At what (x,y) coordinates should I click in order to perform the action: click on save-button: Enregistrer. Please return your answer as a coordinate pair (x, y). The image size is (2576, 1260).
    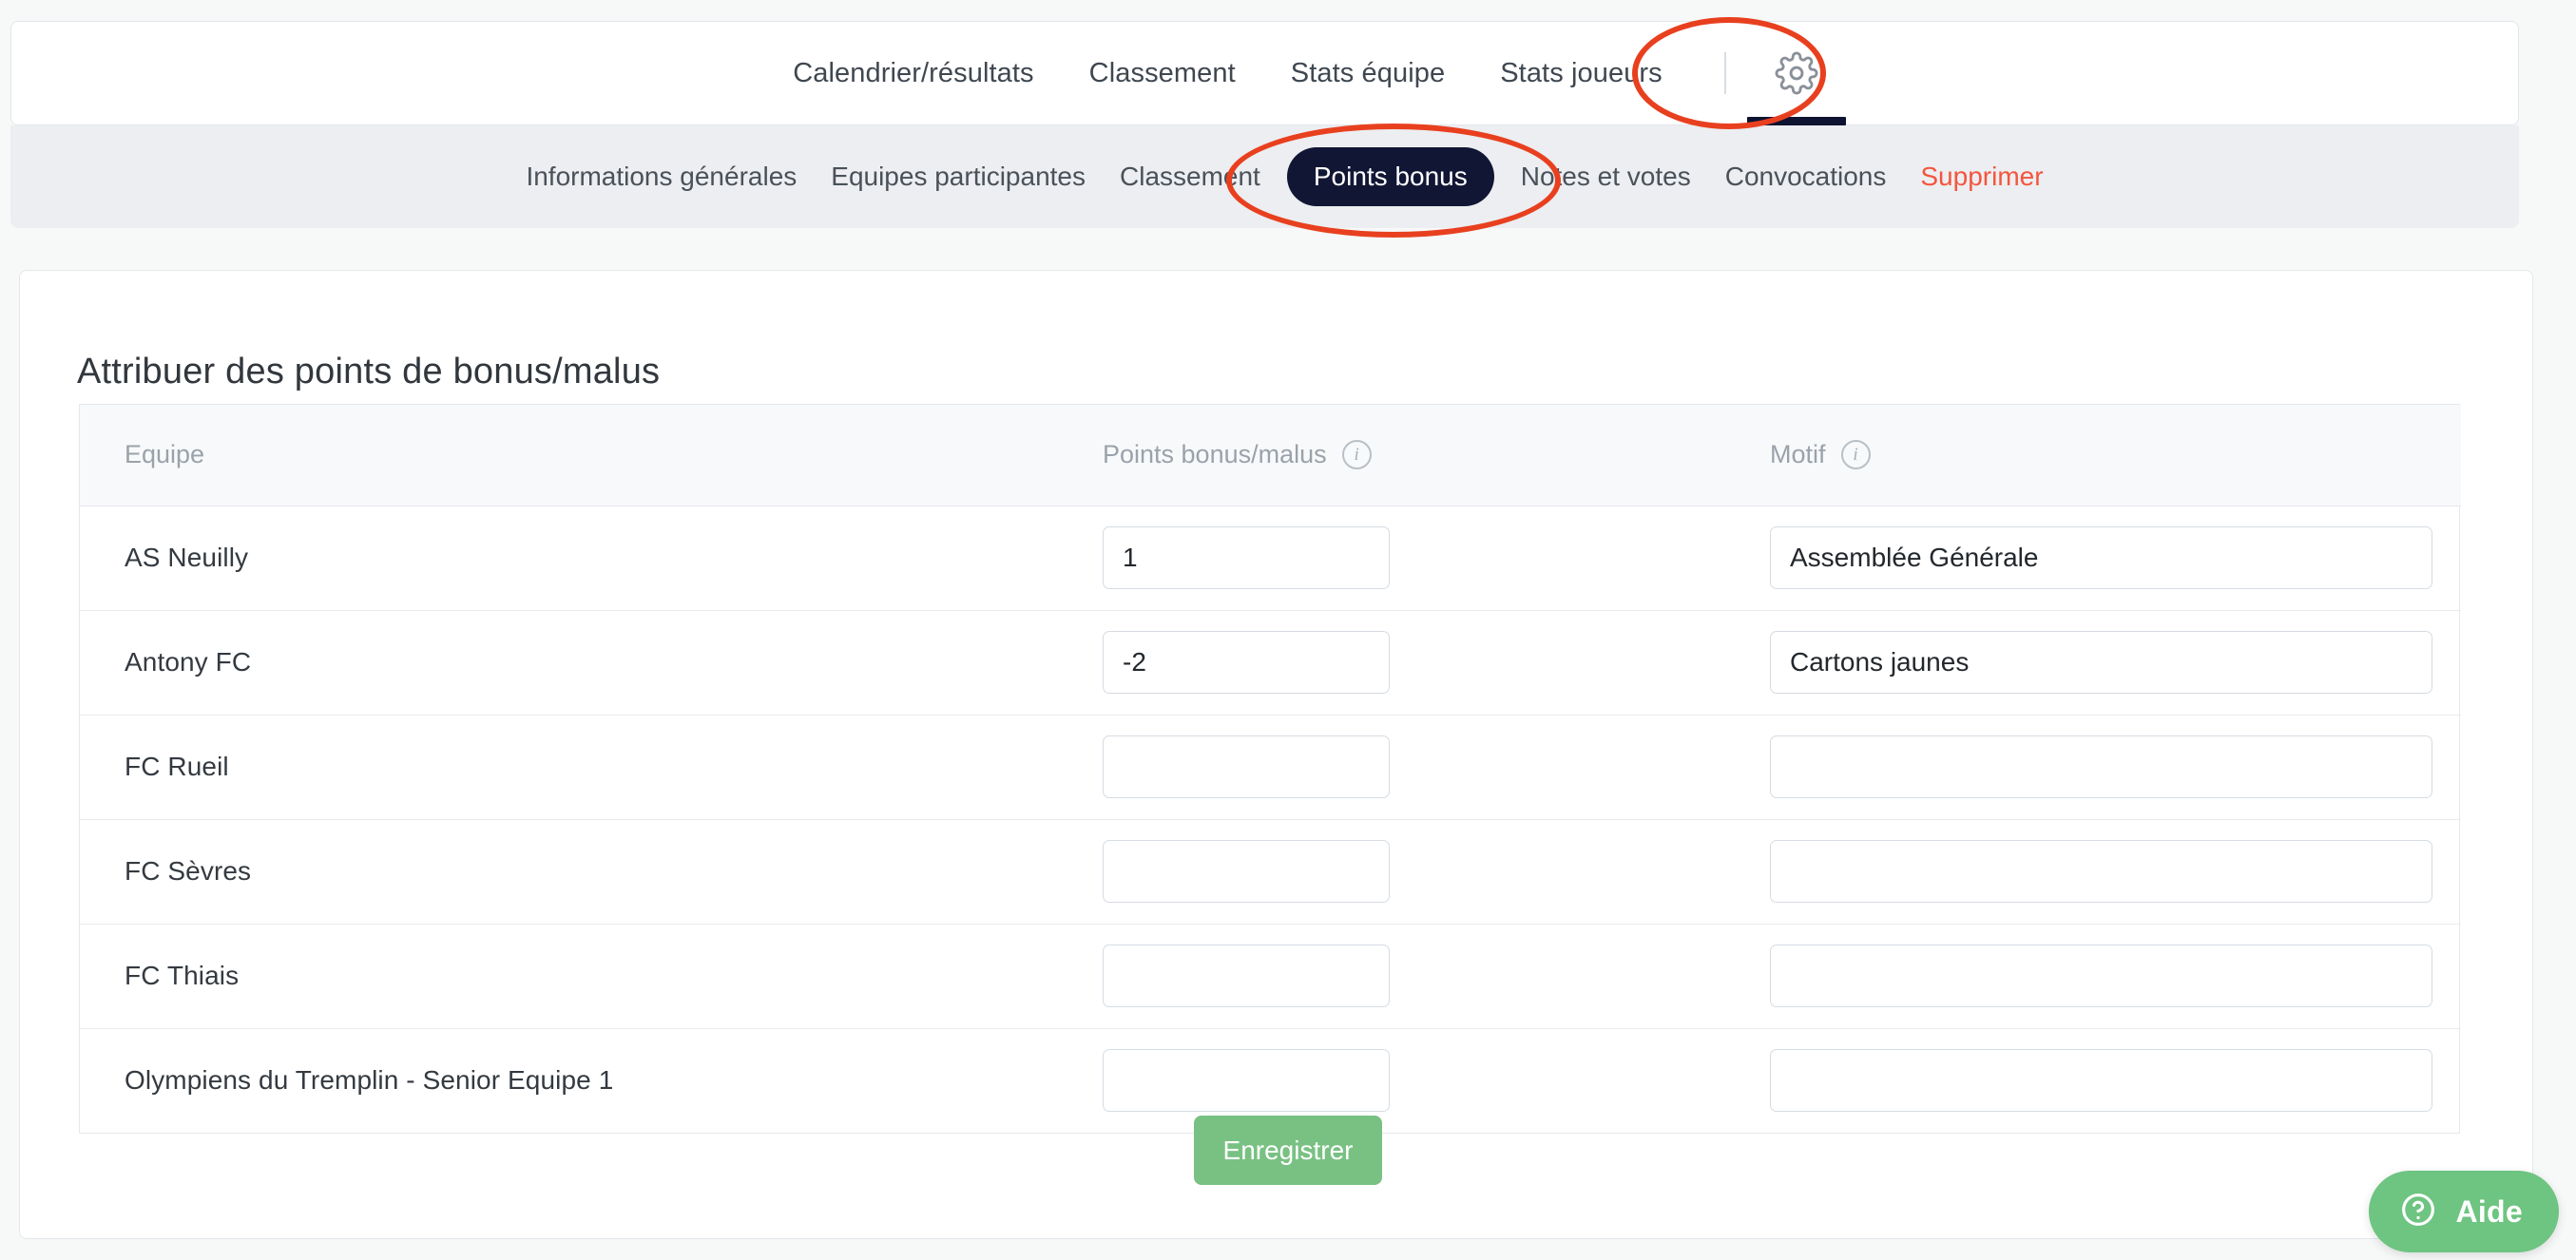
    Looking at the image, I should click on (1288, 1150).